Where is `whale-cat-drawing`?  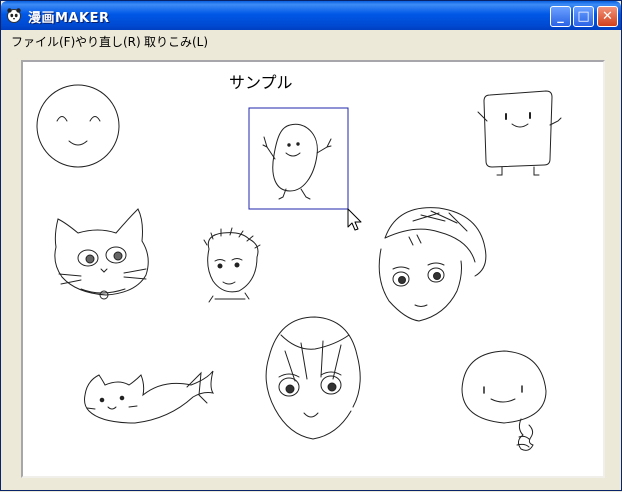
whale-cat-drawing is located at coordinates (149, 397).